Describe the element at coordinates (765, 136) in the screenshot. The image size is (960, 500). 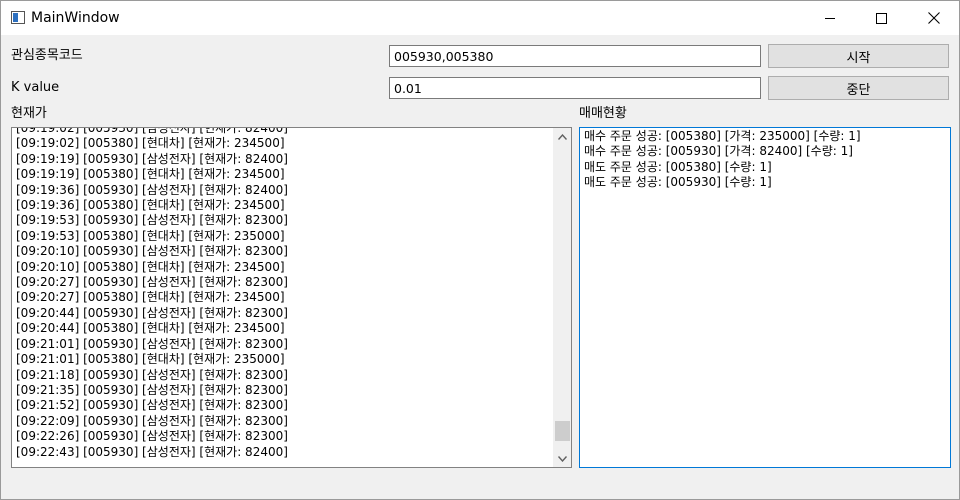
I see `trade-list-item: 매수 주문 성공: [005380] [가격: 235000] [수량: 1]` at that location.